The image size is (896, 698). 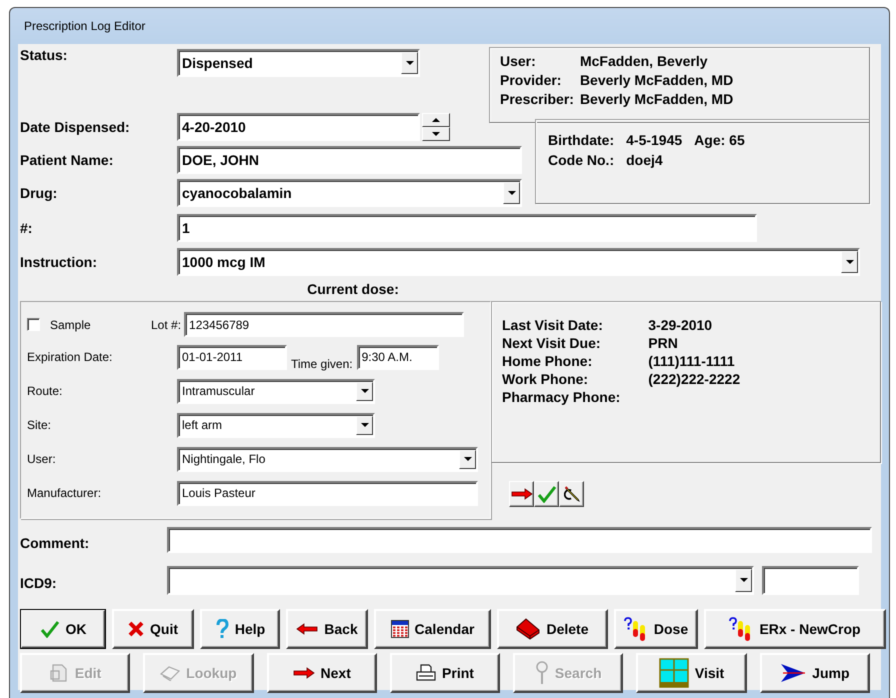 What do you see at coordinates (673, 673) in the screenshot?
I see `window-grid-icon` at bounding box center [673, 673].